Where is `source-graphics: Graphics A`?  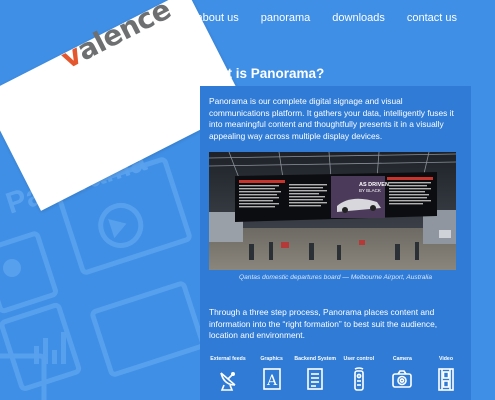
source-graphics: Graphics A is located at coordinates (272, 373).